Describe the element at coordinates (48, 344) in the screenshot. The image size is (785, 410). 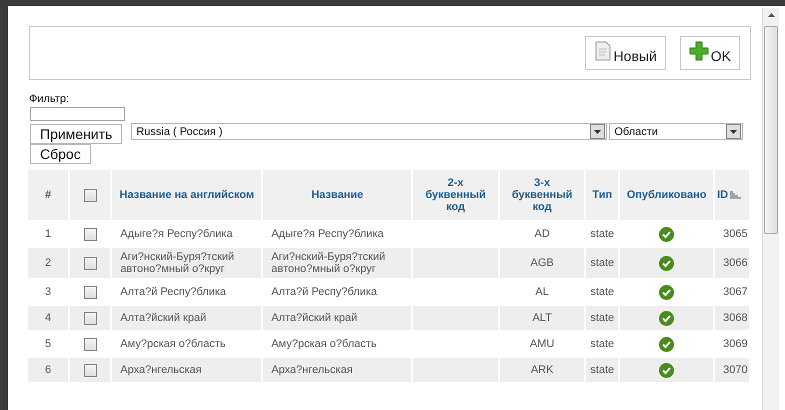
I see `table-cell: 5` at that location.